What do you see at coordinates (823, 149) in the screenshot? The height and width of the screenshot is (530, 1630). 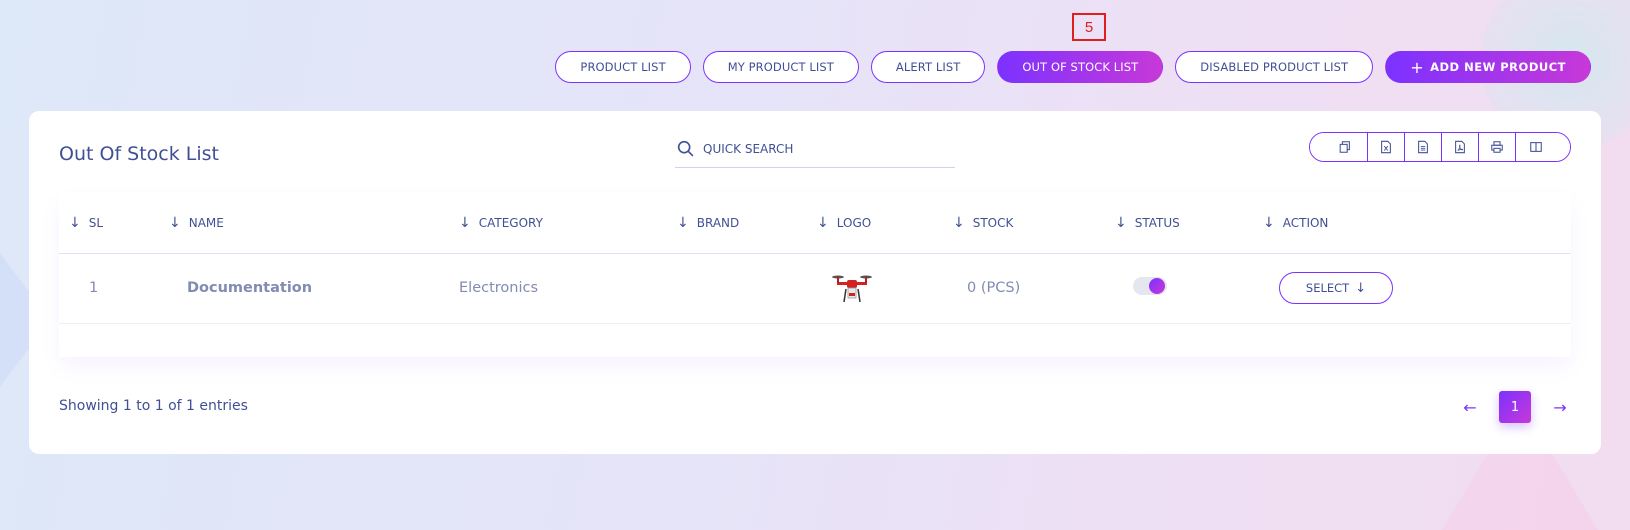 I see `search-input` at bounding box center [823, 149].